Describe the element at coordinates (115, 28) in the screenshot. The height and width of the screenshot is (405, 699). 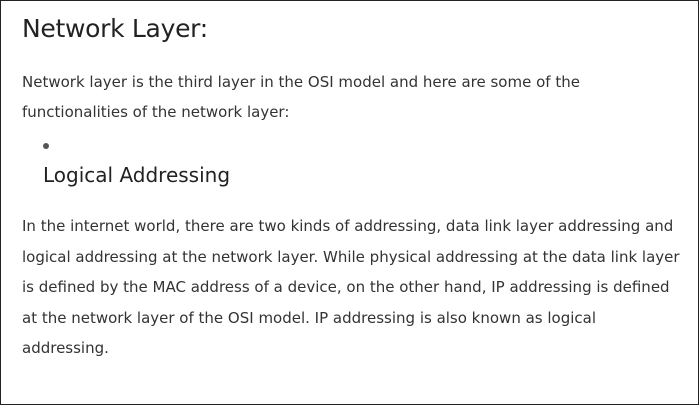
I see `section-title: Network Layer:` at that location.